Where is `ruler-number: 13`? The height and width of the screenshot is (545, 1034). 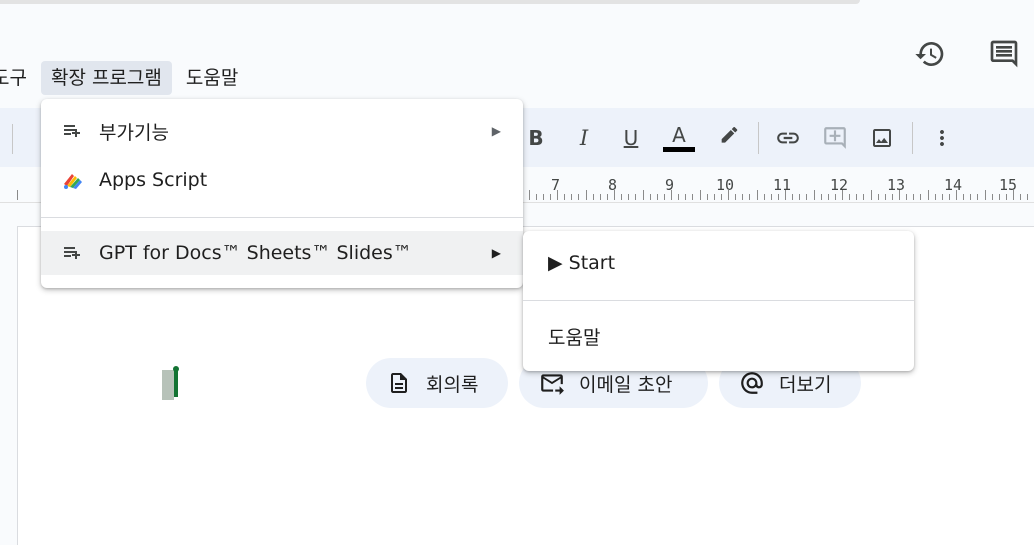 ruler-number: 13 is located at coordinates (896, 185).